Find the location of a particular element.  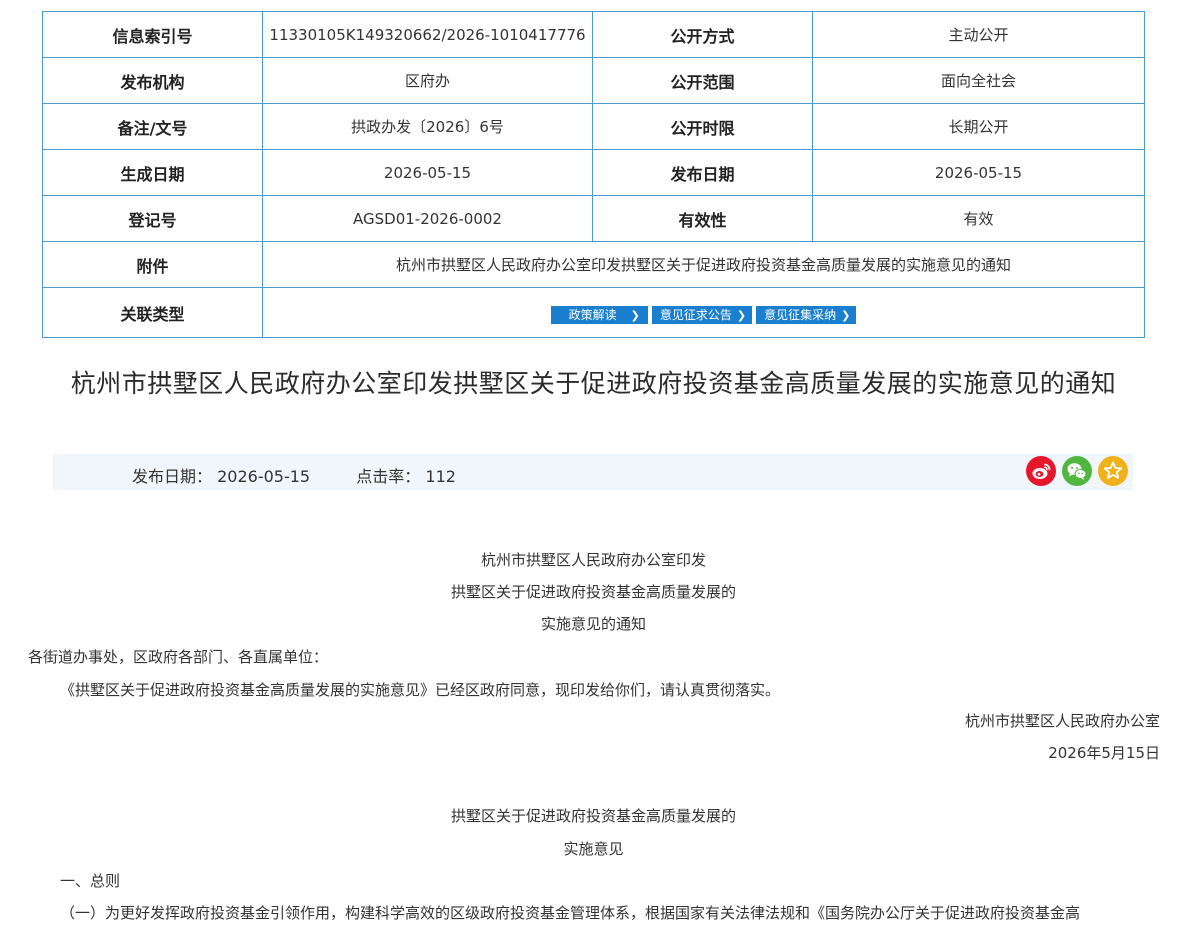

open-period-label: 公开时限 is located at coordinates (702, 126).